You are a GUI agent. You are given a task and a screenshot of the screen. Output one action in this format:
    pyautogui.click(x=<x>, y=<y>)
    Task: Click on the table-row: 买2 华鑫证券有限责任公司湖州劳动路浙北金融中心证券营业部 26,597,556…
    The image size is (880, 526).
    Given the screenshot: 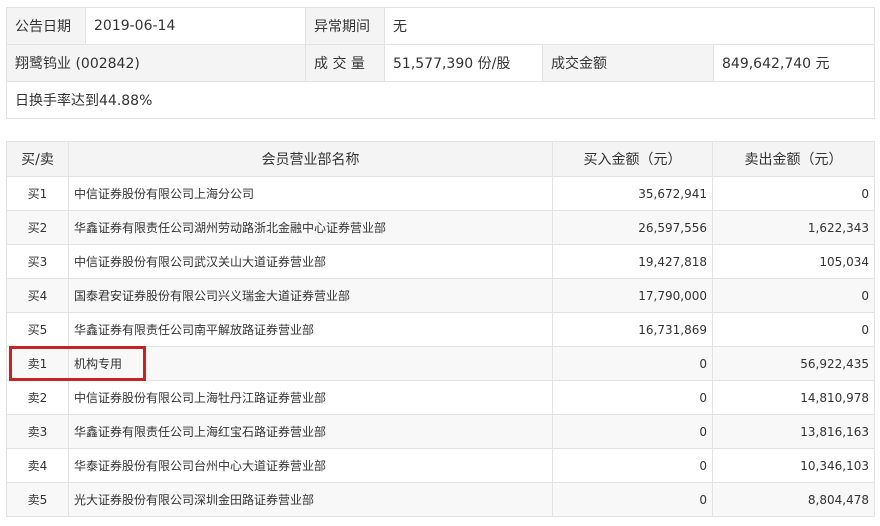 What is the action you would take?
    pyautogui.click(x=440, y=227)
    